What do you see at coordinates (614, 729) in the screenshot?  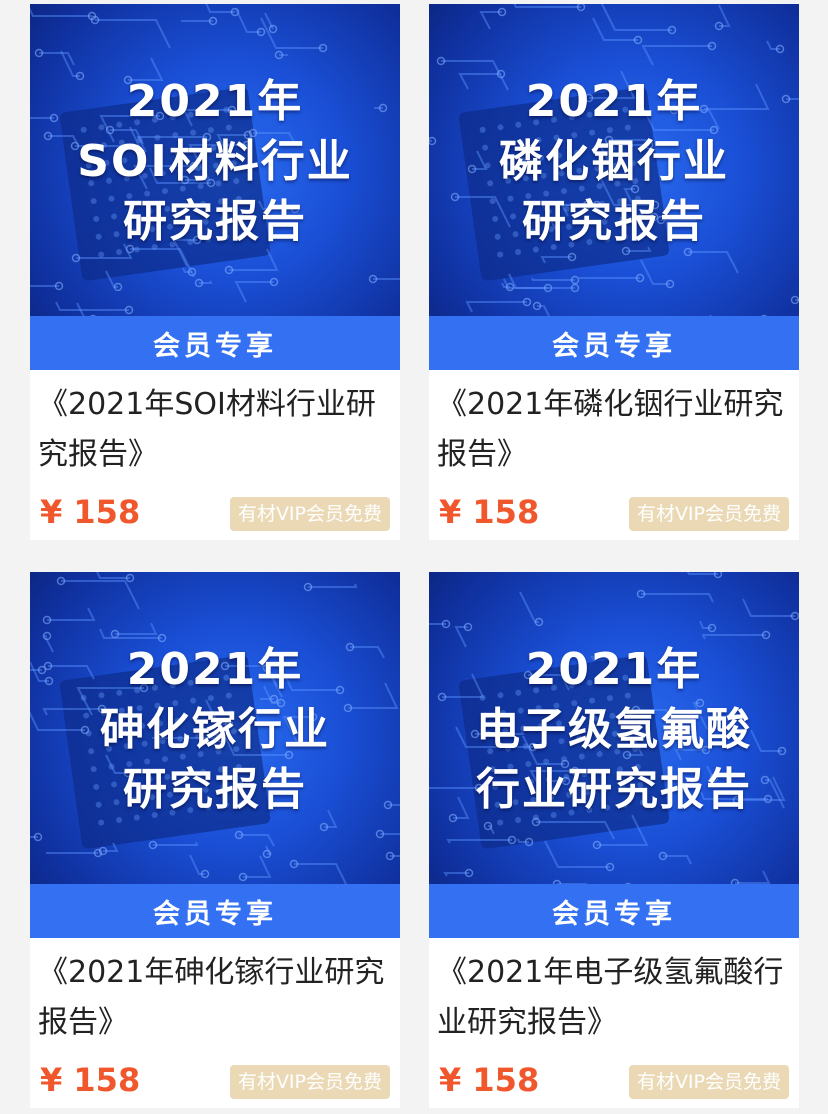 I see `cover-title-line: 电子级氢氟酸` at bounding box center [614, 729].